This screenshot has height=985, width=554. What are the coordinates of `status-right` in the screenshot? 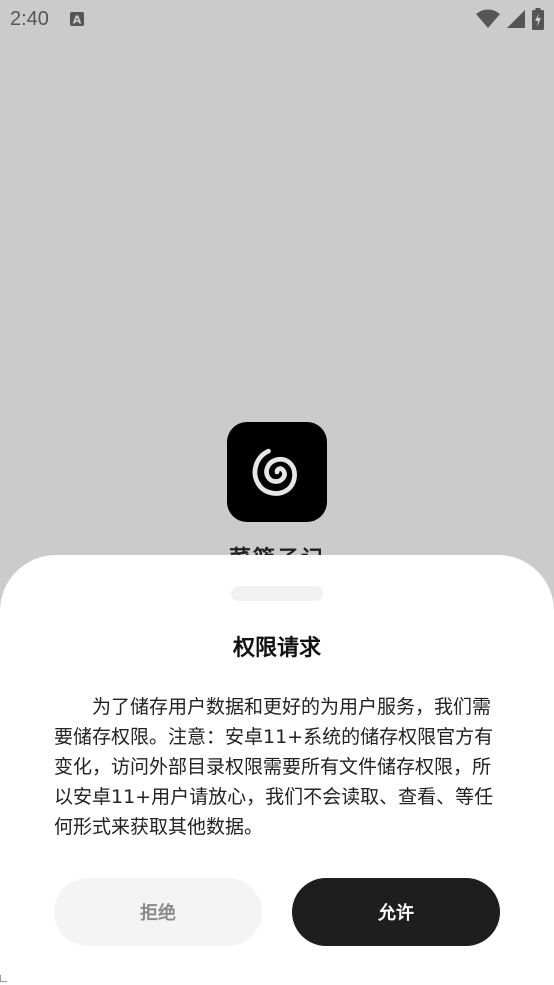 It's located at (510, 19).